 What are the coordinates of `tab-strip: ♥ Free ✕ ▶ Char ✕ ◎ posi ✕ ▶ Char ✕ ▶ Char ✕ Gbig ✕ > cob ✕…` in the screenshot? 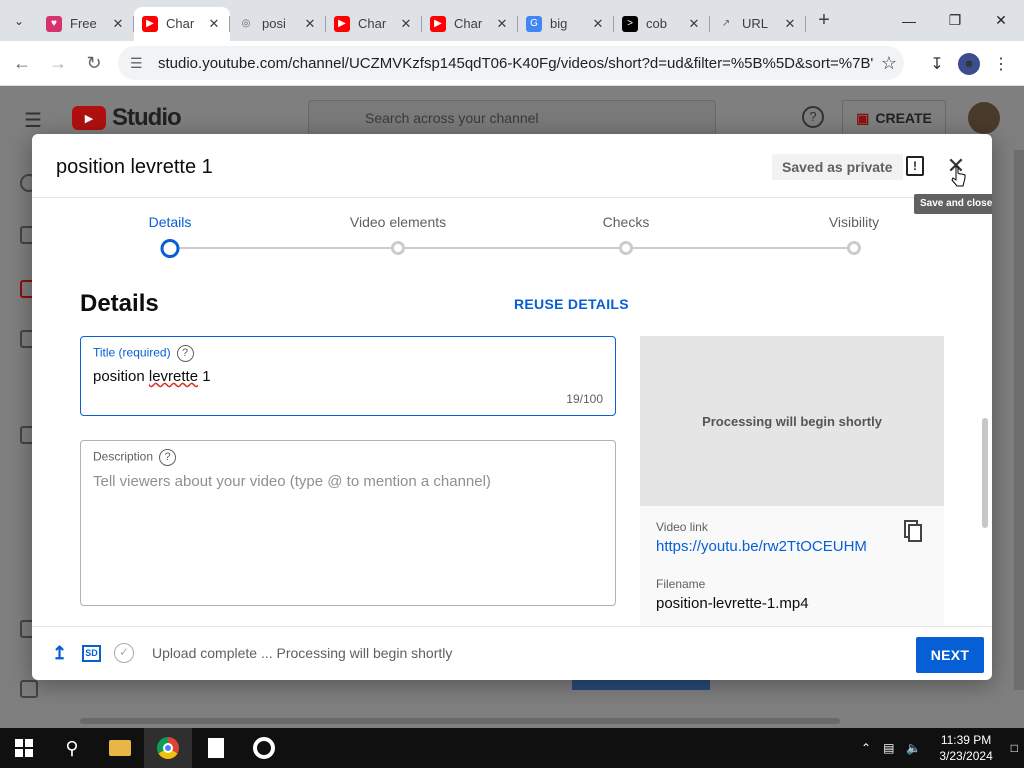 It's located at (422, 21).